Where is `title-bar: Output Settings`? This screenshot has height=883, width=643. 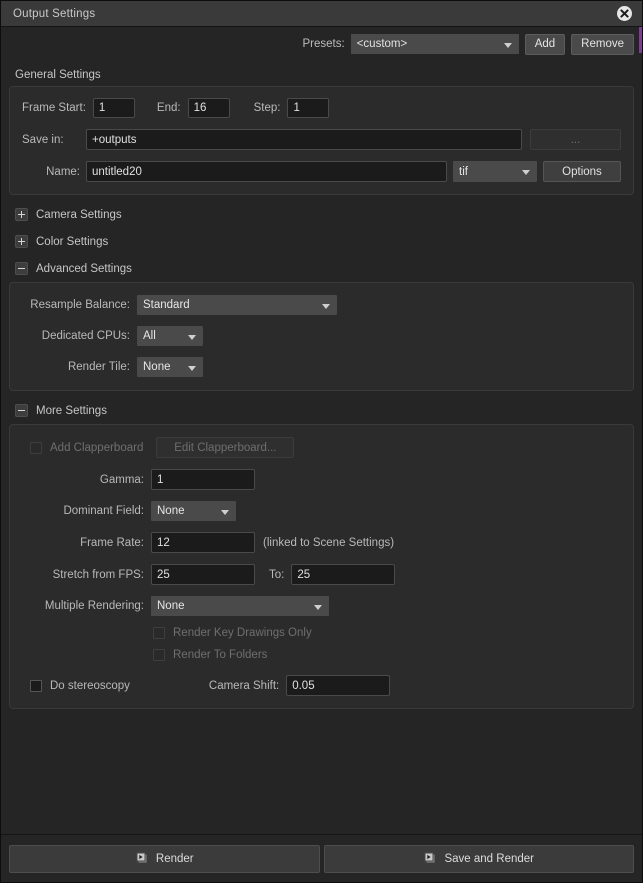 title-bar: Output Settings is located at coordinates (321, 14).